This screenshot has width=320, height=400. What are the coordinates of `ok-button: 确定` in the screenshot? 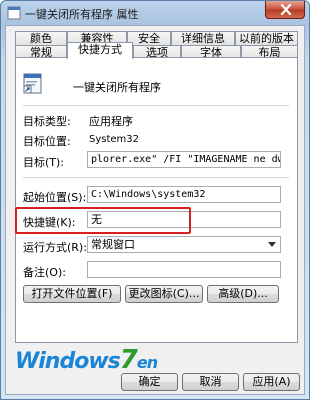 It's located at (149, 382).